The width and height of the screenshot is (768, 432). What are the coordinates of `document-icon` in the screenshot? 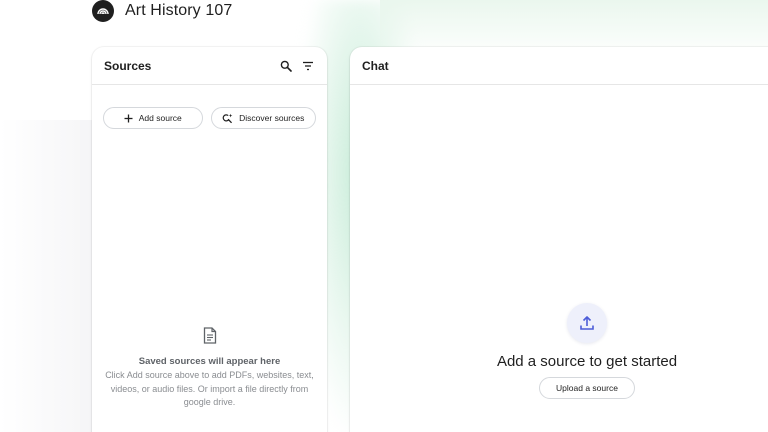 It's located at (209, 335).